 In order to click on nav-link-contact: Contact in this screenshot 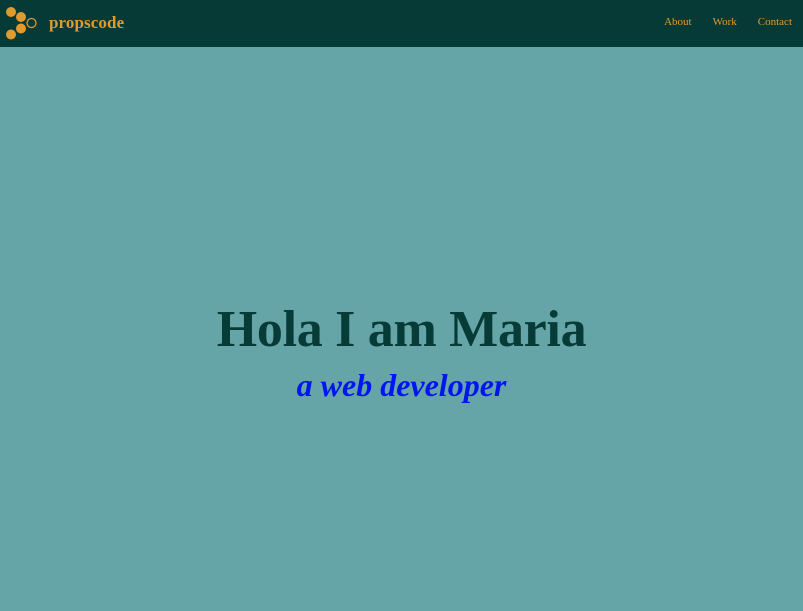, I will do `click(775, 22)`.